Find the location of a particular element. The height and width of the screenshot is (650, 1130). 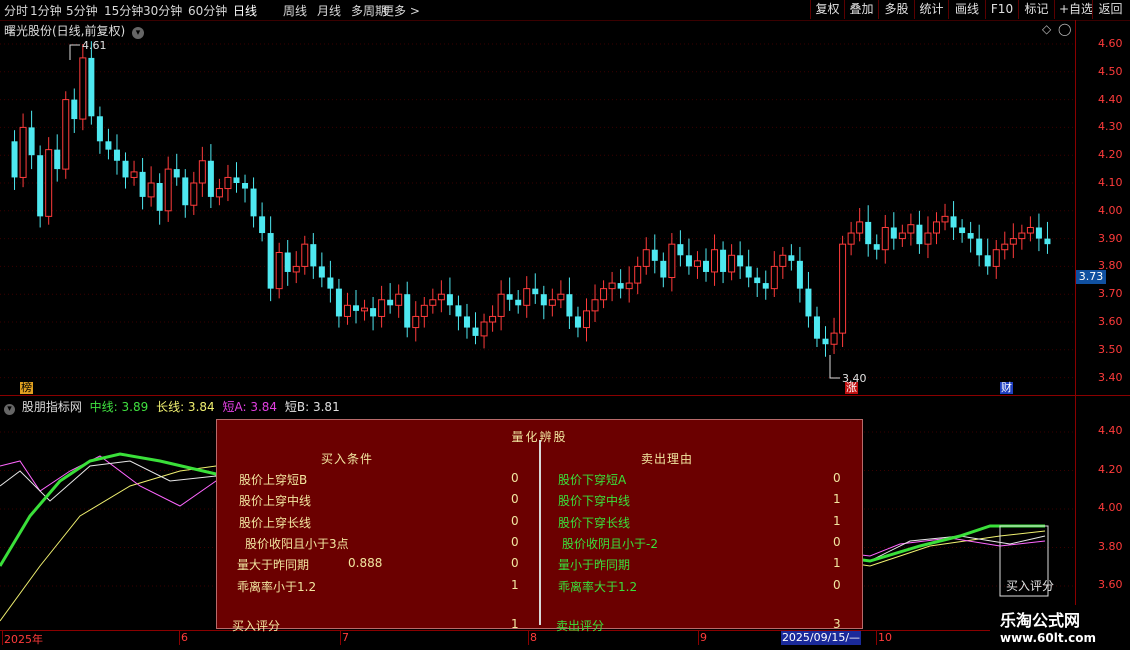

date-tick: 10 is located at coordinates (885, 637).